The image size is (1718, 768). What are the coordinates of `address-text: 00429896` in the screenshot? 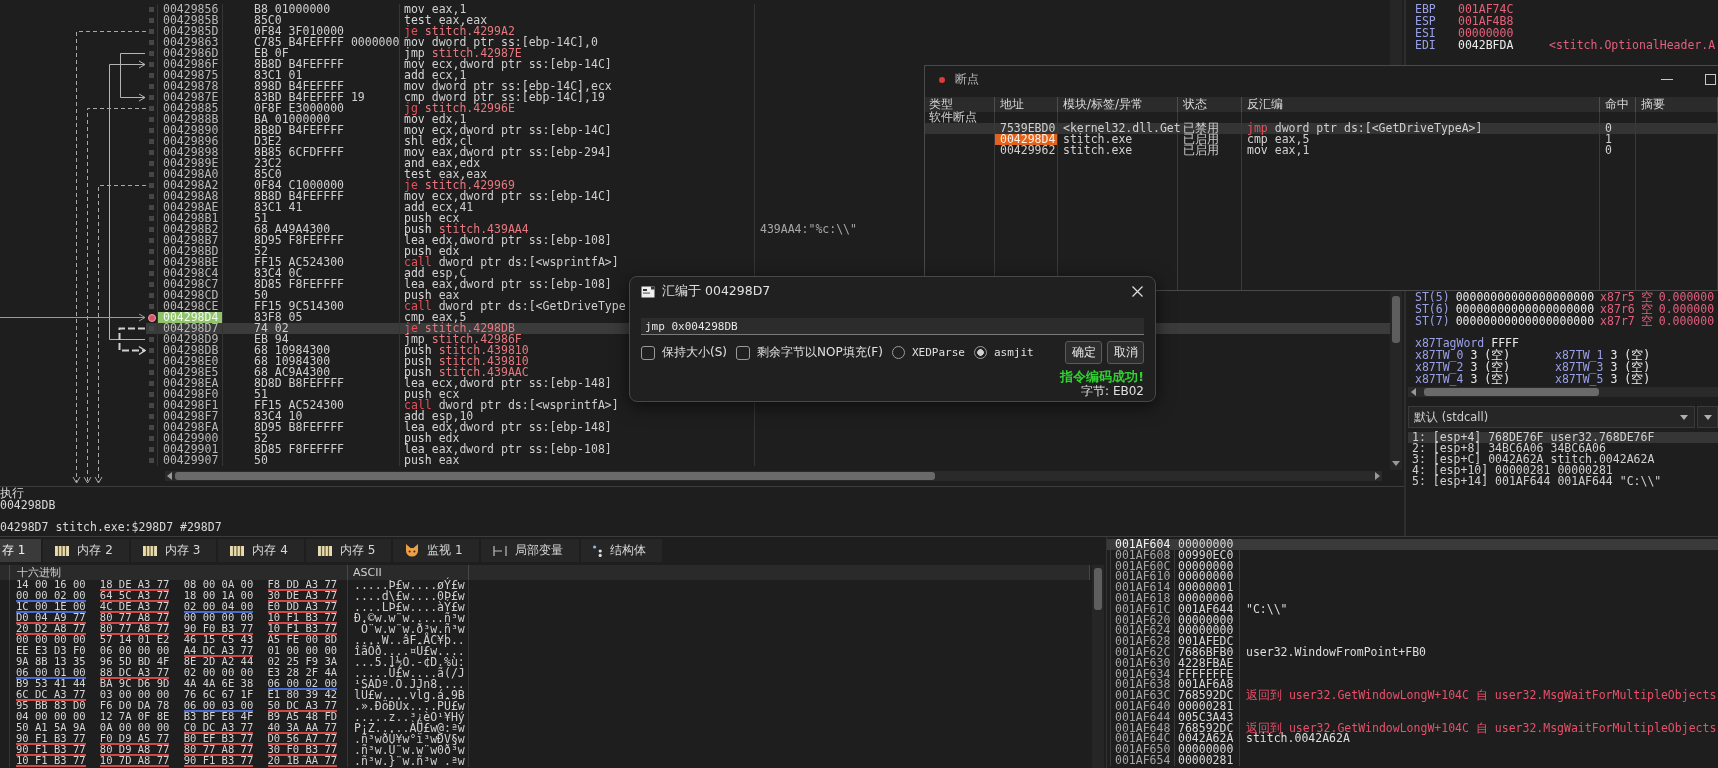 It's located at (190, 141).